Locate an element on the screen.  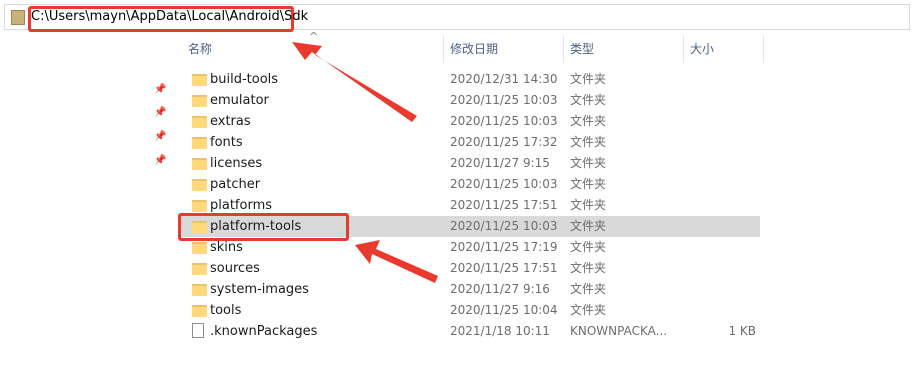
arrow-to-address is located at coordinates (354, 82).